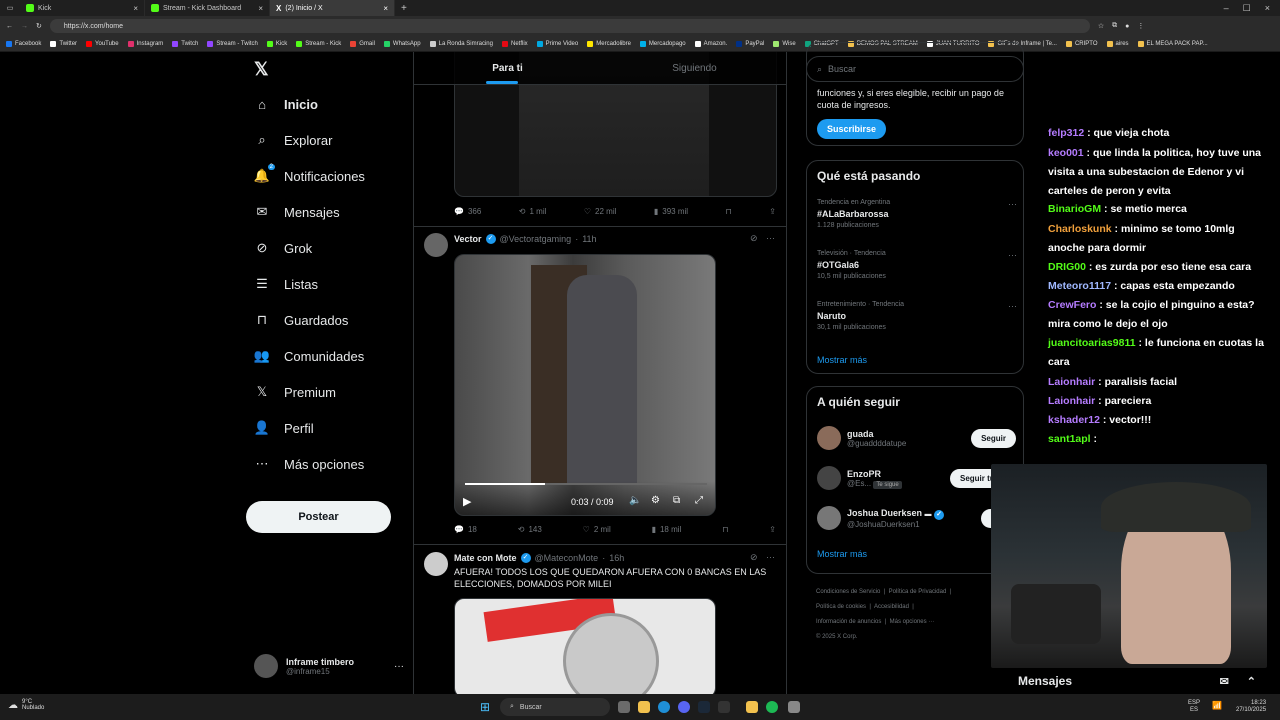 The height and width of the screenshot is (720, 1280). What do you see at coordinates (485, 707) in the screenshot?
I see `windows-start-icon: ⊞` at bounding box center [485, 707].